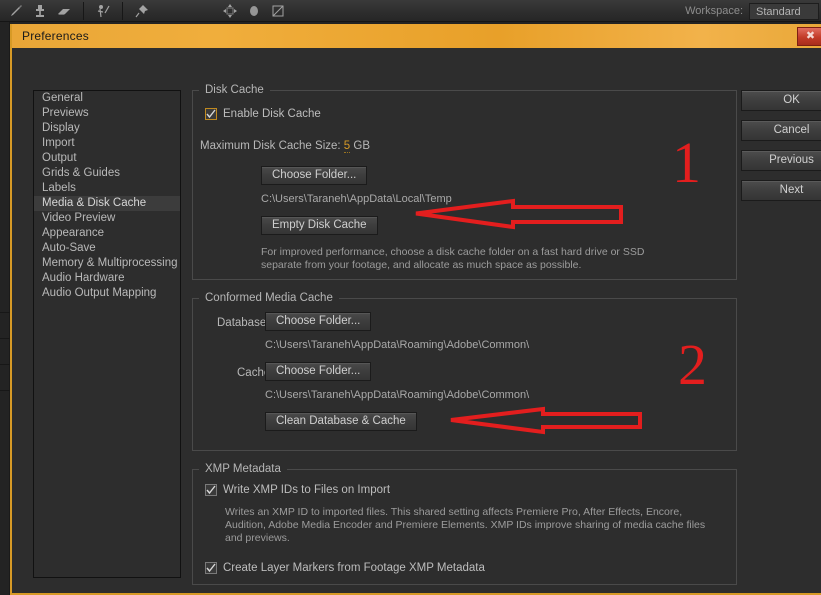 This screenshot has height=595, width=821. Describe the element at coordinates (319, 225) in the screenshot. I see `empty-disk-cache-button: Empty Disk Cache` at that location.